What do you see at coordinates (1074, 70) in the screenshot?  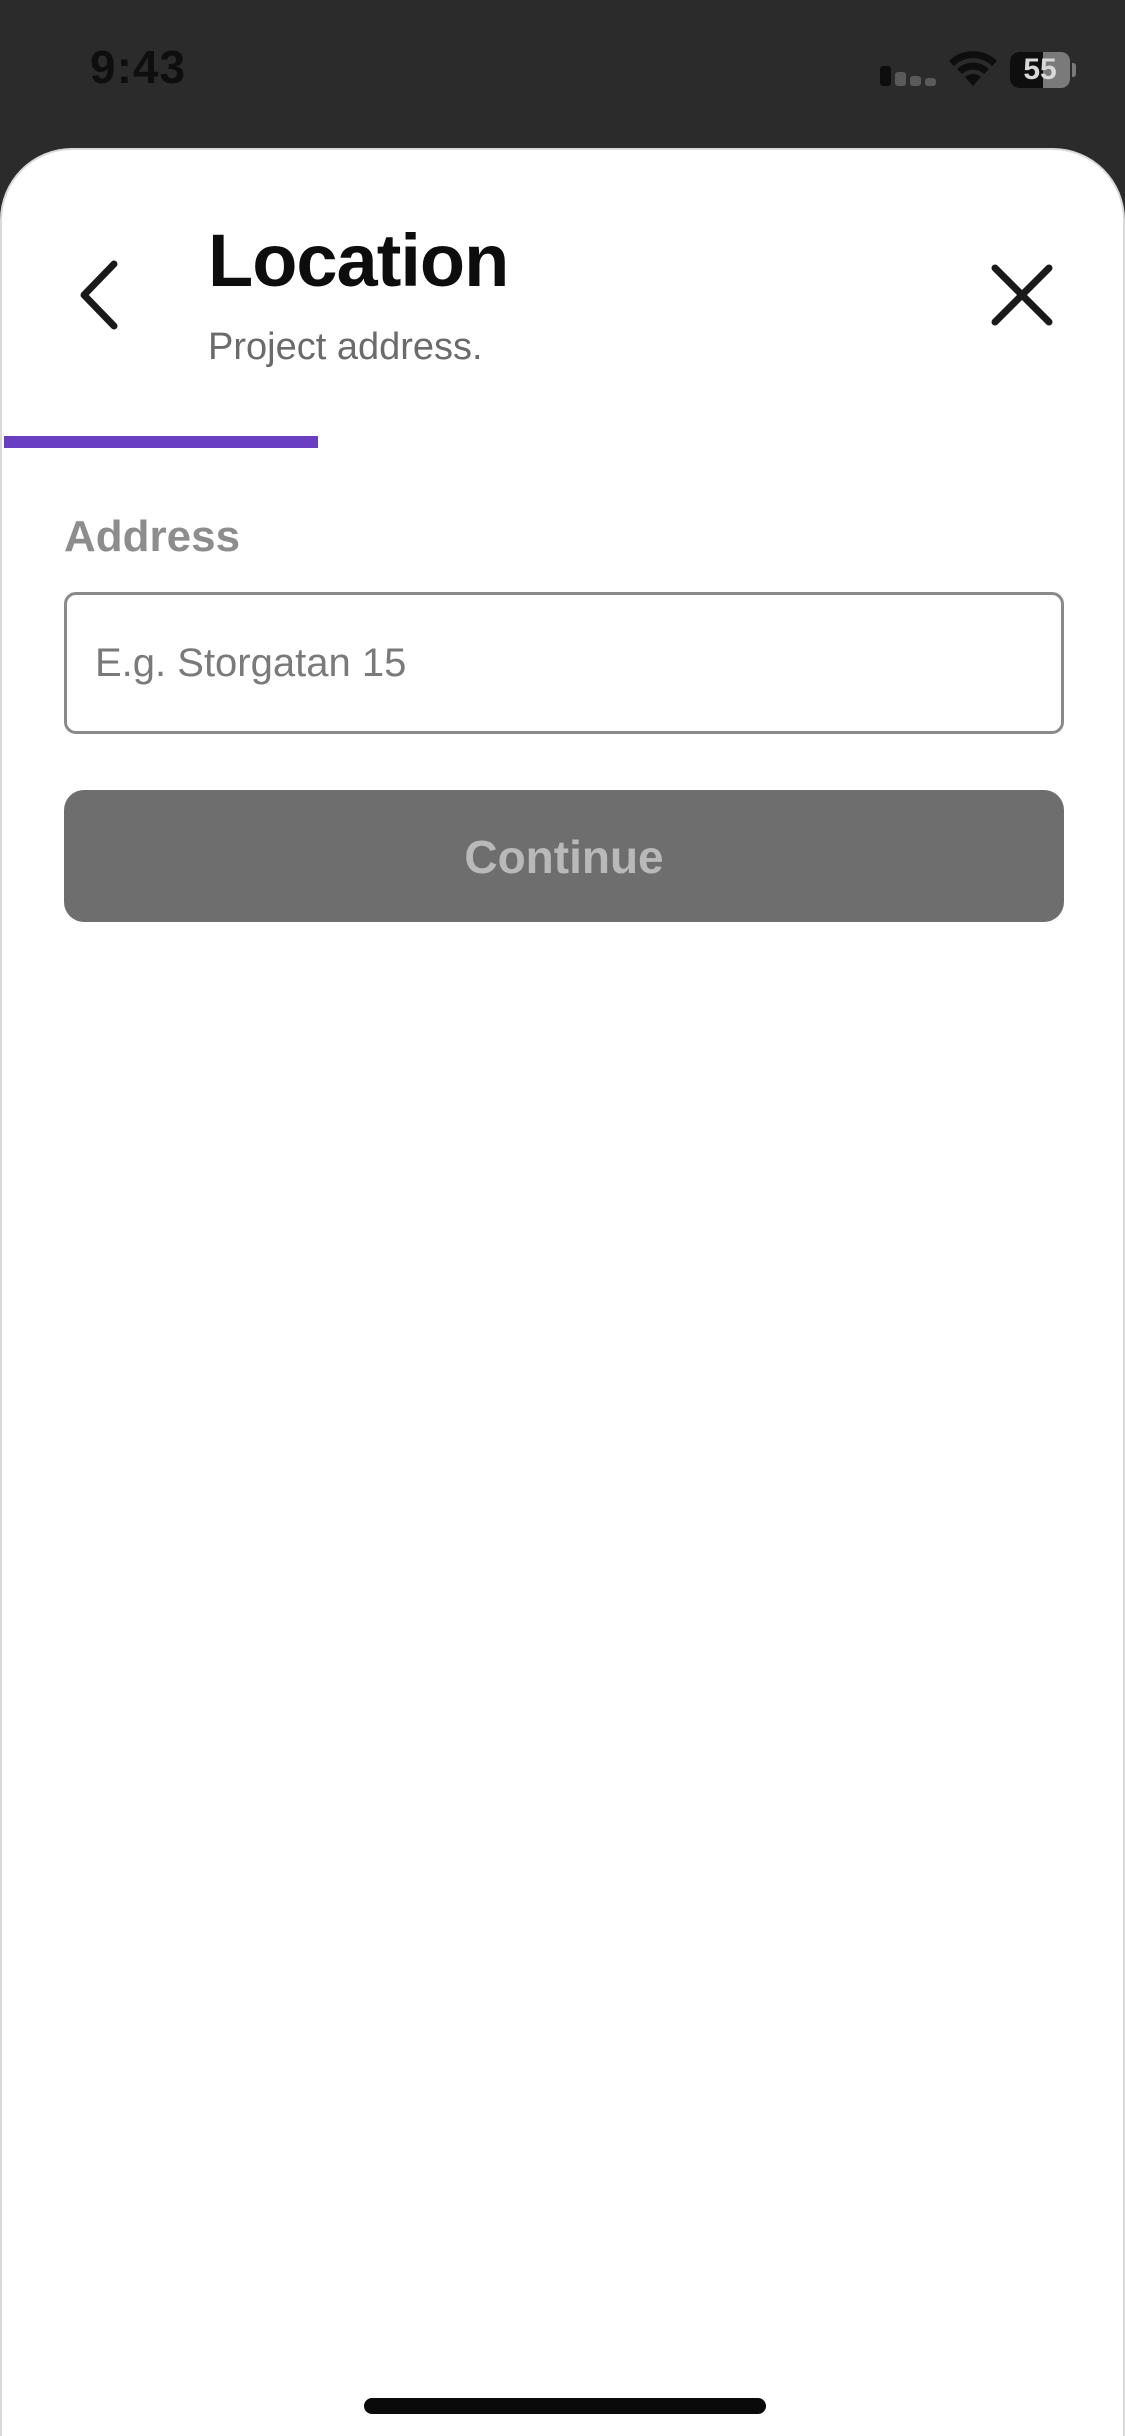 I see `battery-nub` at bounding box center [1074, 70].